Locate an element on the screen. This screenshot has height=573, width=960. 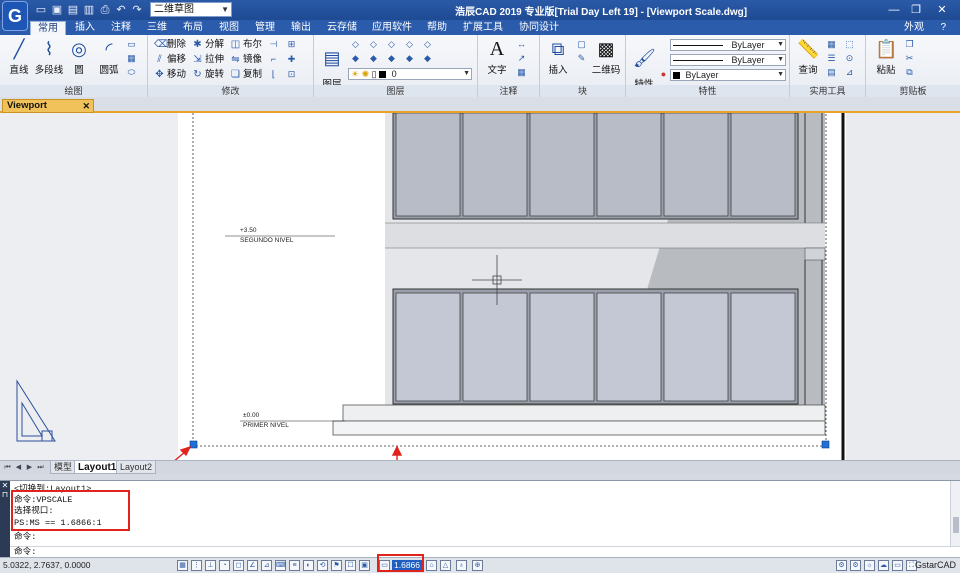
polyline-button: ⌇ 多段线 is located at coordinates (49, 57).